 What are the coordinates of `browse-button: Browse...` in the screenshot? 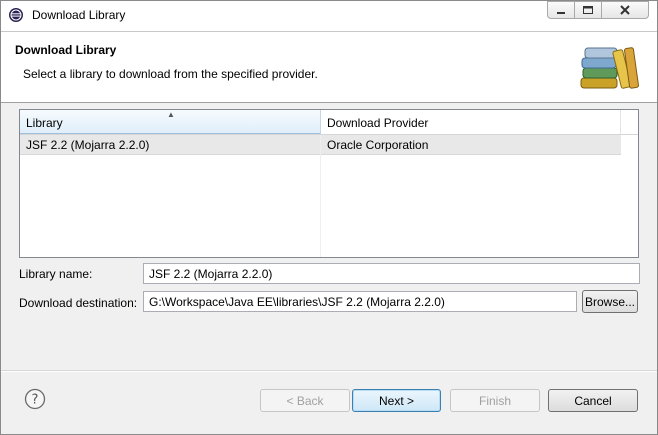 It's located at (610, 301).